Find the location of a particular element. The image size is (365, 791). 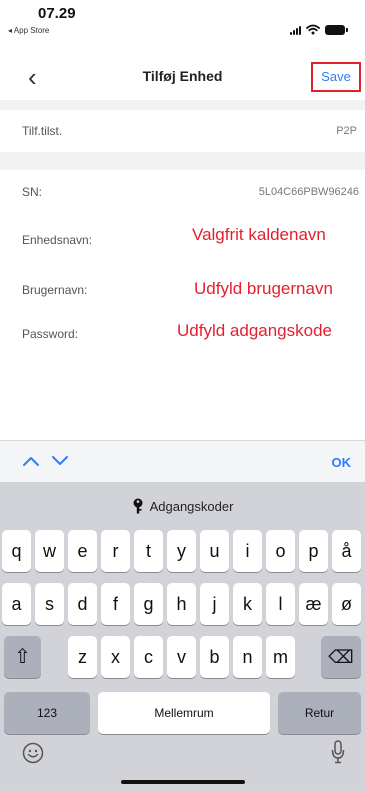

status-icons is located at coordinates (319, 29).